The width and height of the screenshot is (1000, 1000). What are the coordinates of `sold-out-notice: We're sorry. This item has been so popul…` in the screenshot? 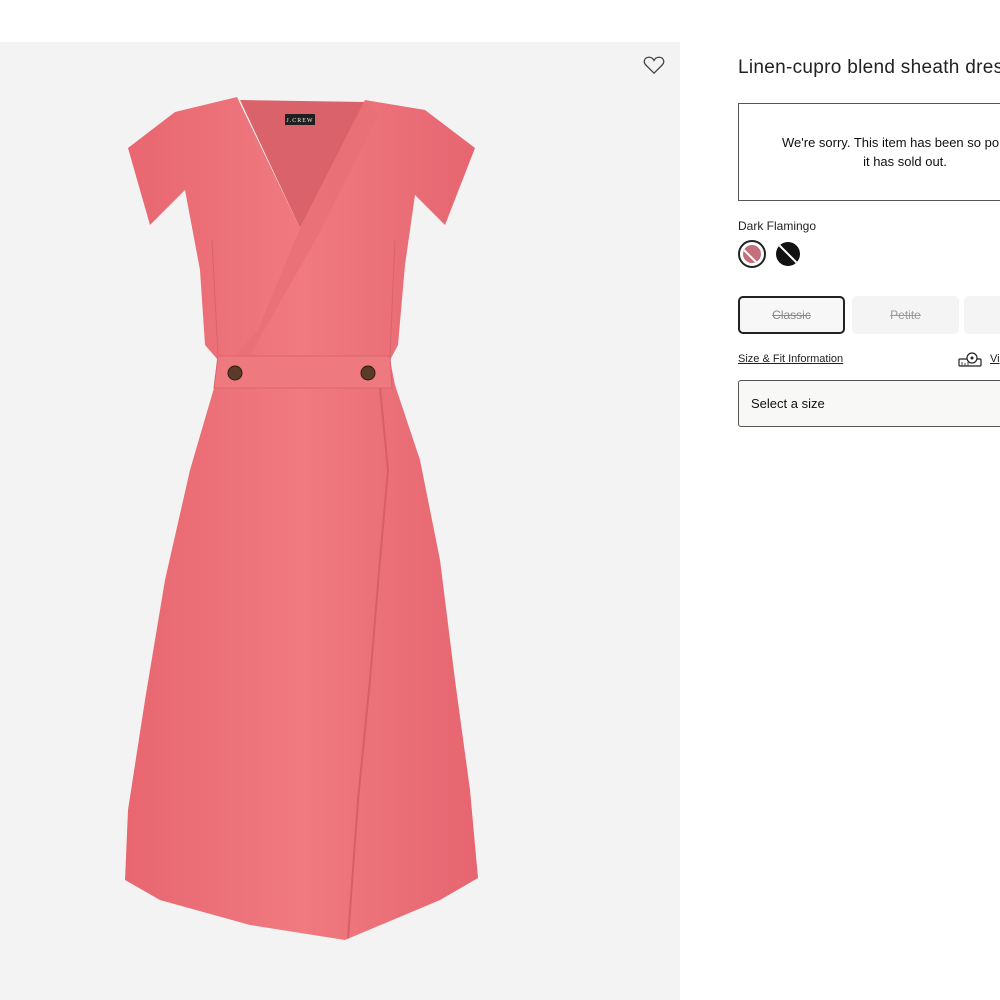 It's located at (869, 152).